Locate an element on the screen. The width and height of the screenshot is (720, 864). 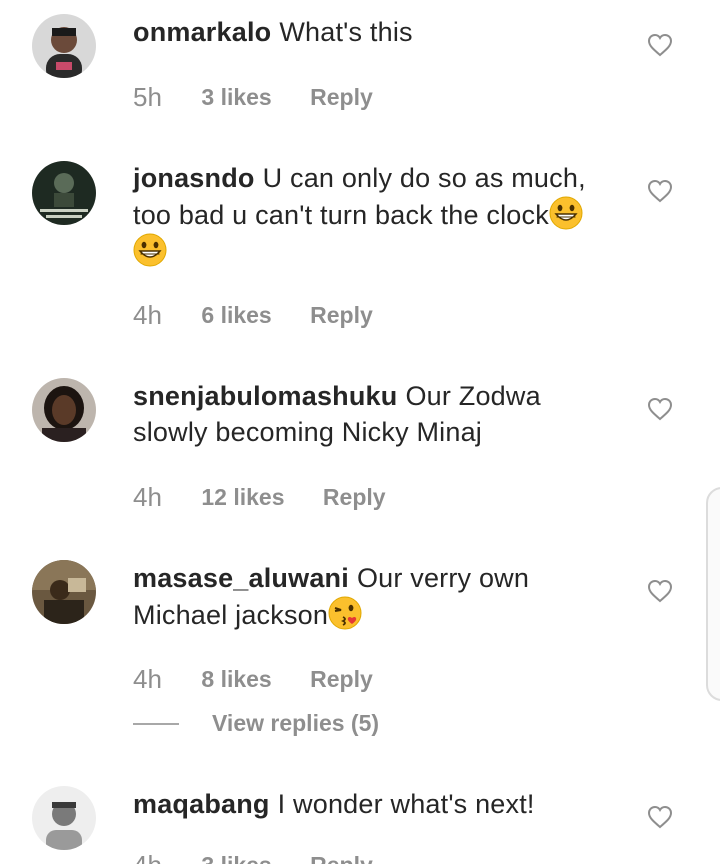
comment-username: maqabang is located at coordinates (201, 804).